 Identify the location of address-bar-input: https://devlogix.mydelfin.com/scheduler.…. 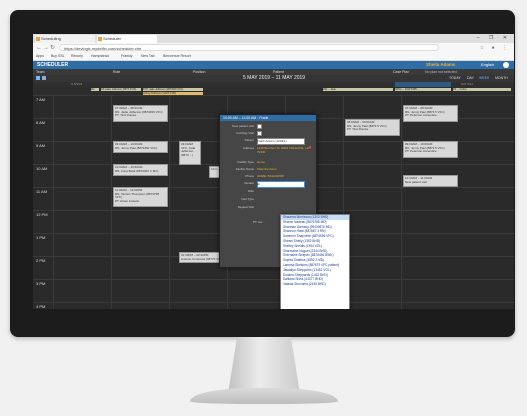
(249, 47).